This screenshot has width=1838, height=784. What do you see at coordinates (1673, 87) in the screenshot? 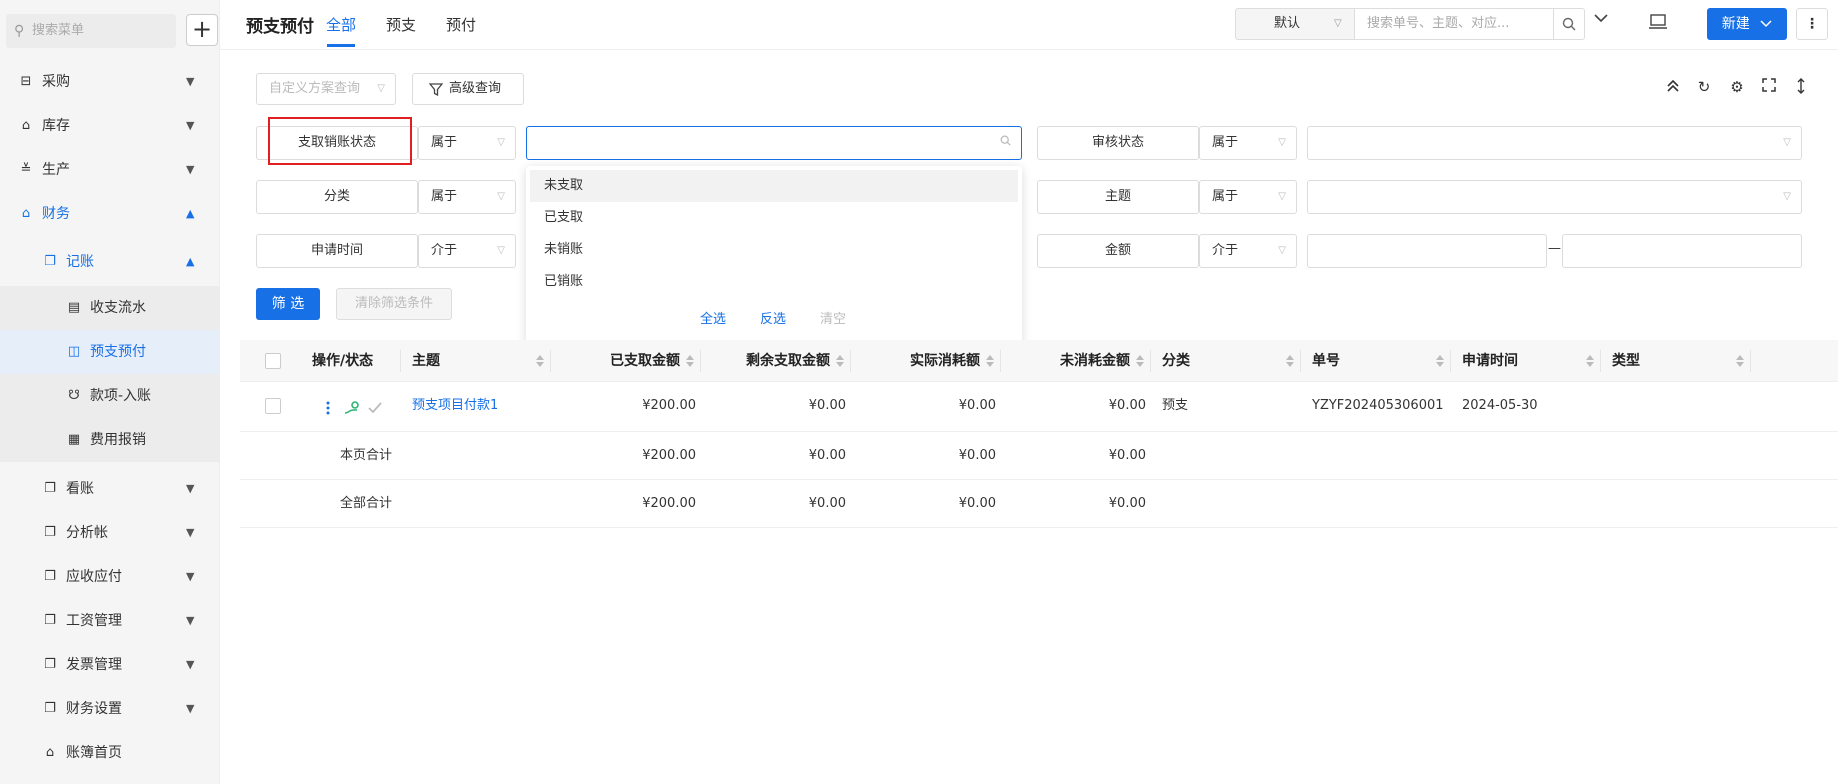
I see `collapse-up-icon` at bounding box center [1673, 87].